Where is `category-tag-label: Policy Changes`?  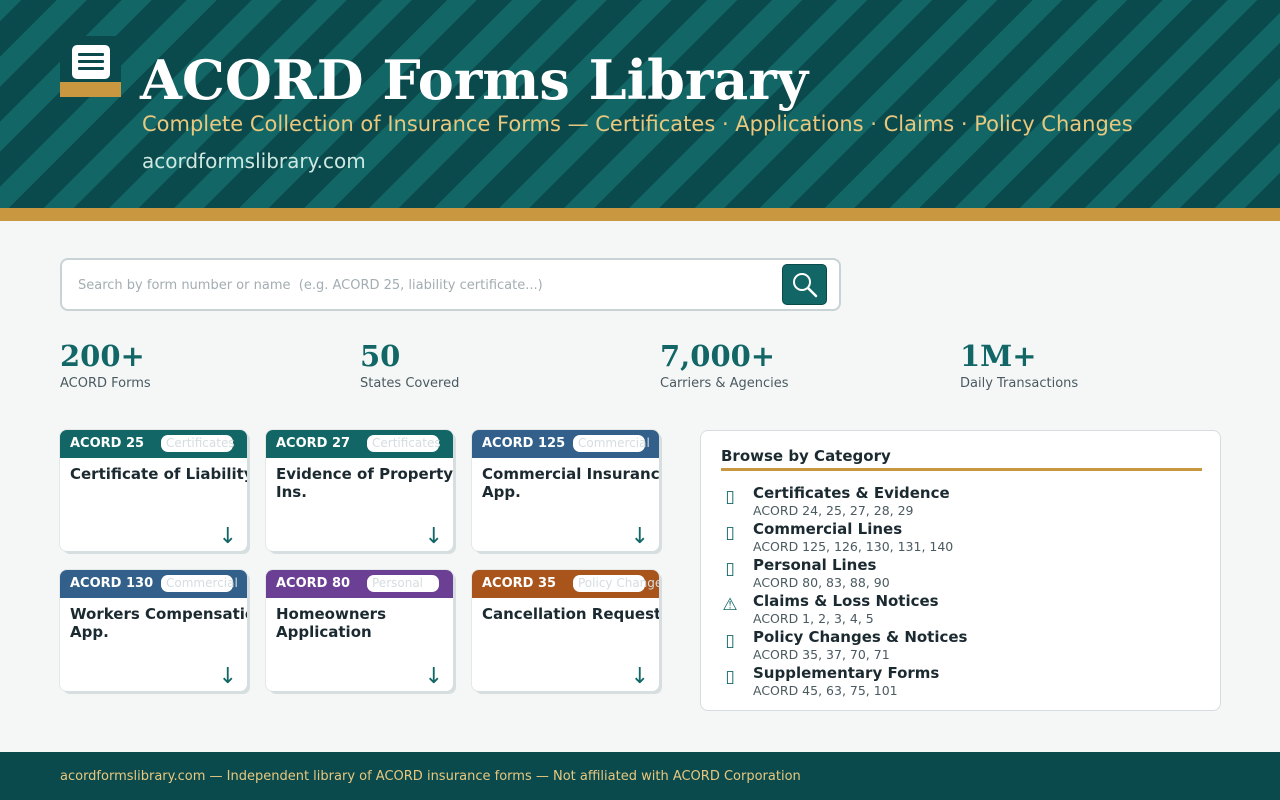
category-tag-label: Policy Changes is located at coordinates (618, 583).